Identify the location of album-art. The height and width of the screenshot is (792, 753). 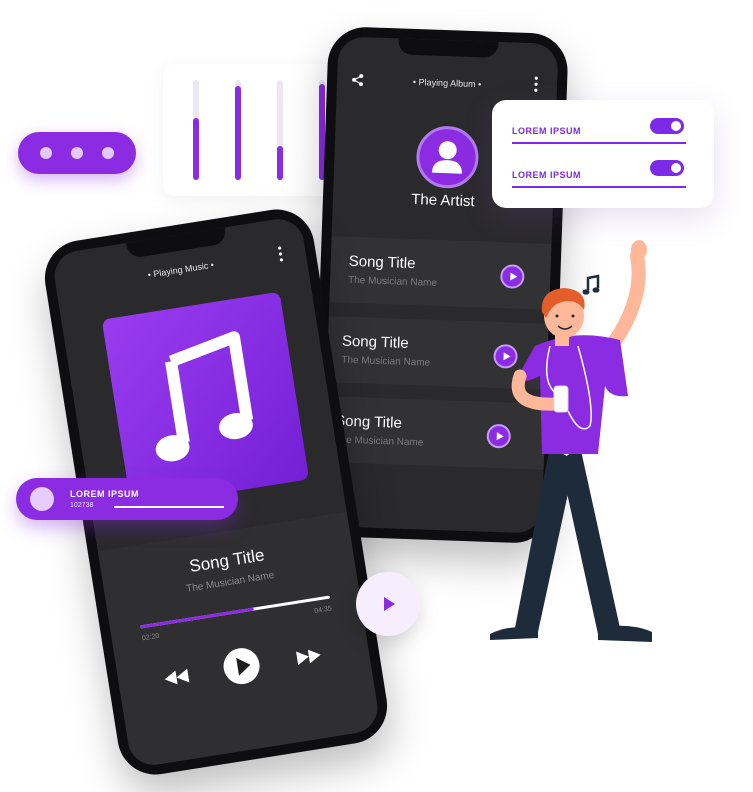
(205, 399).